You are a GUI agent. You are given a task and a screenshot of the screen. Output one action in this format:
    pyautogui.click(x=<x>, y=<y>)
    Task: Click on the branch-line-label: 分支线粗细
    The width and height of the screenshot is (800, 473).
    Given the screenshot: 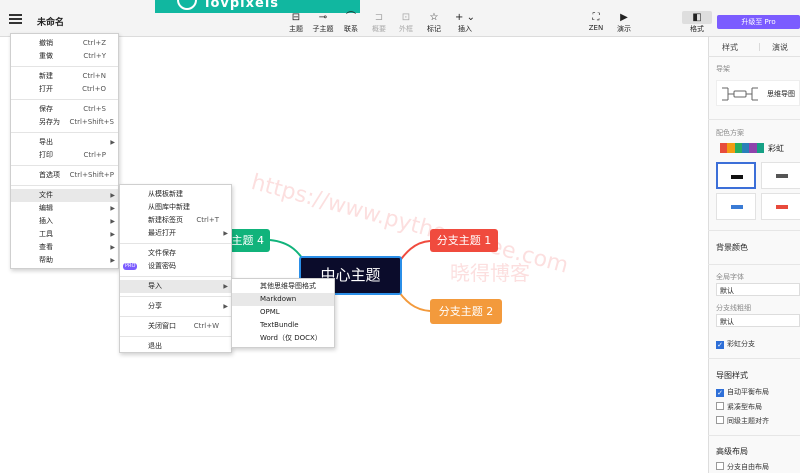 What is the action you would take?
    pyautogui.click(x=733, y=308)
    